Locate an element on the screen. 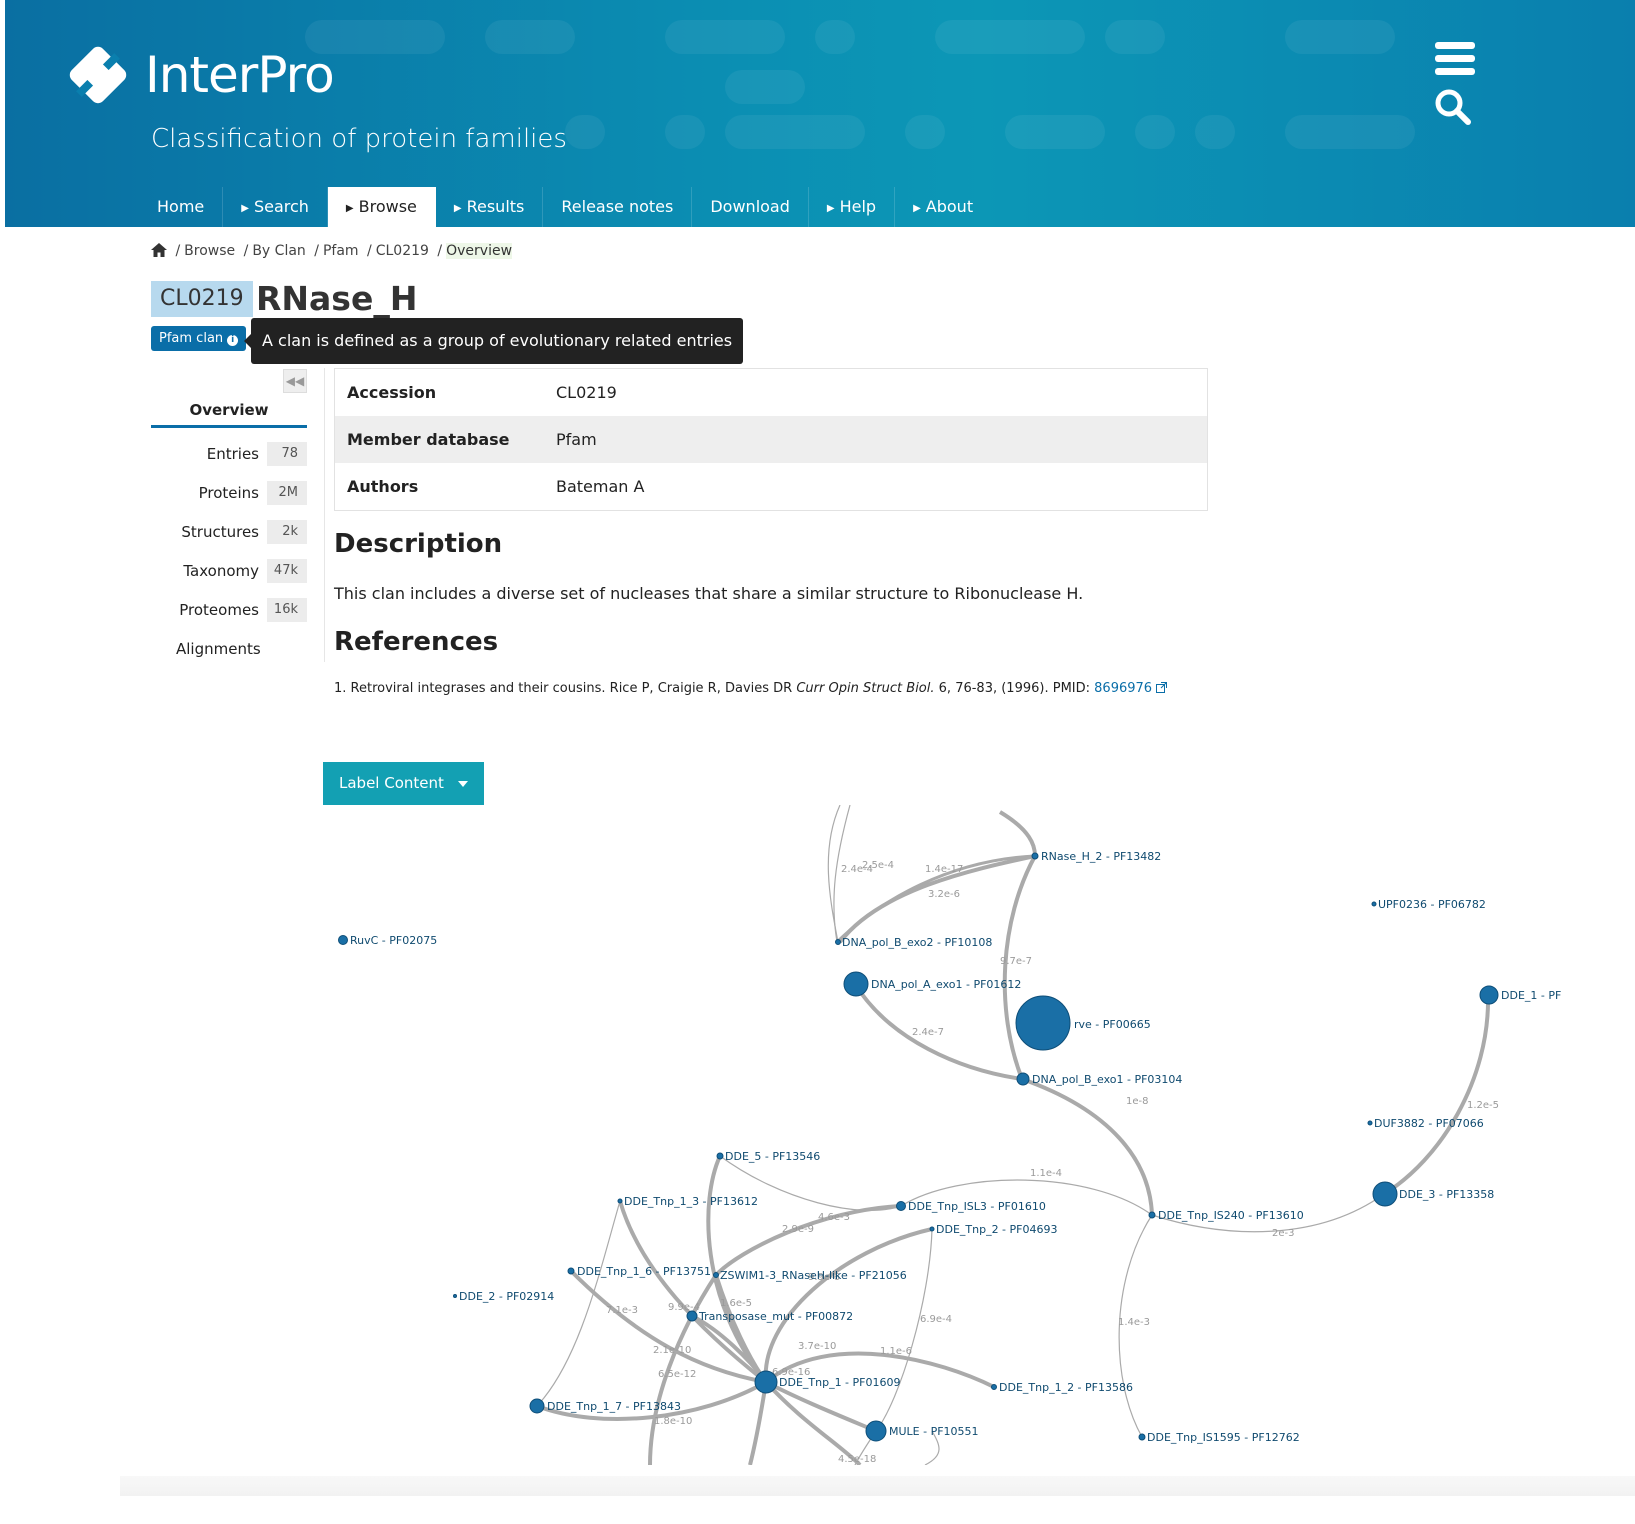  nav-release-notes: Release notes is located at coordinates (618, 207).